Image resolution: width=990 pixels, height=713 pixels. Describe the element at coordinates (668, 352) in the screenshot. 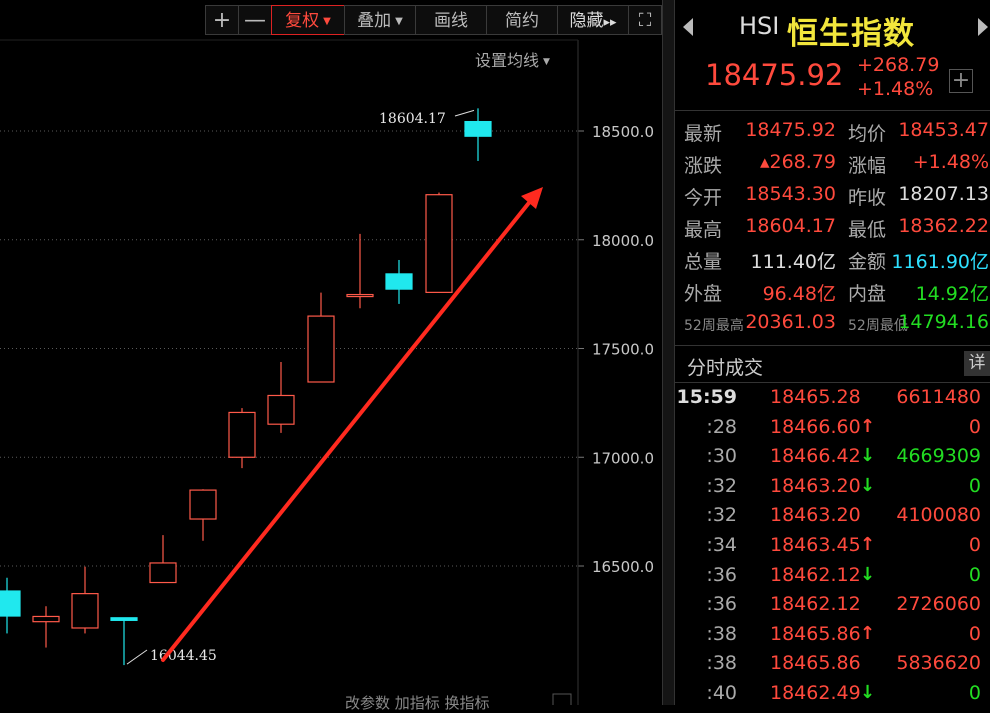

I see `panel-splitter` at that location.